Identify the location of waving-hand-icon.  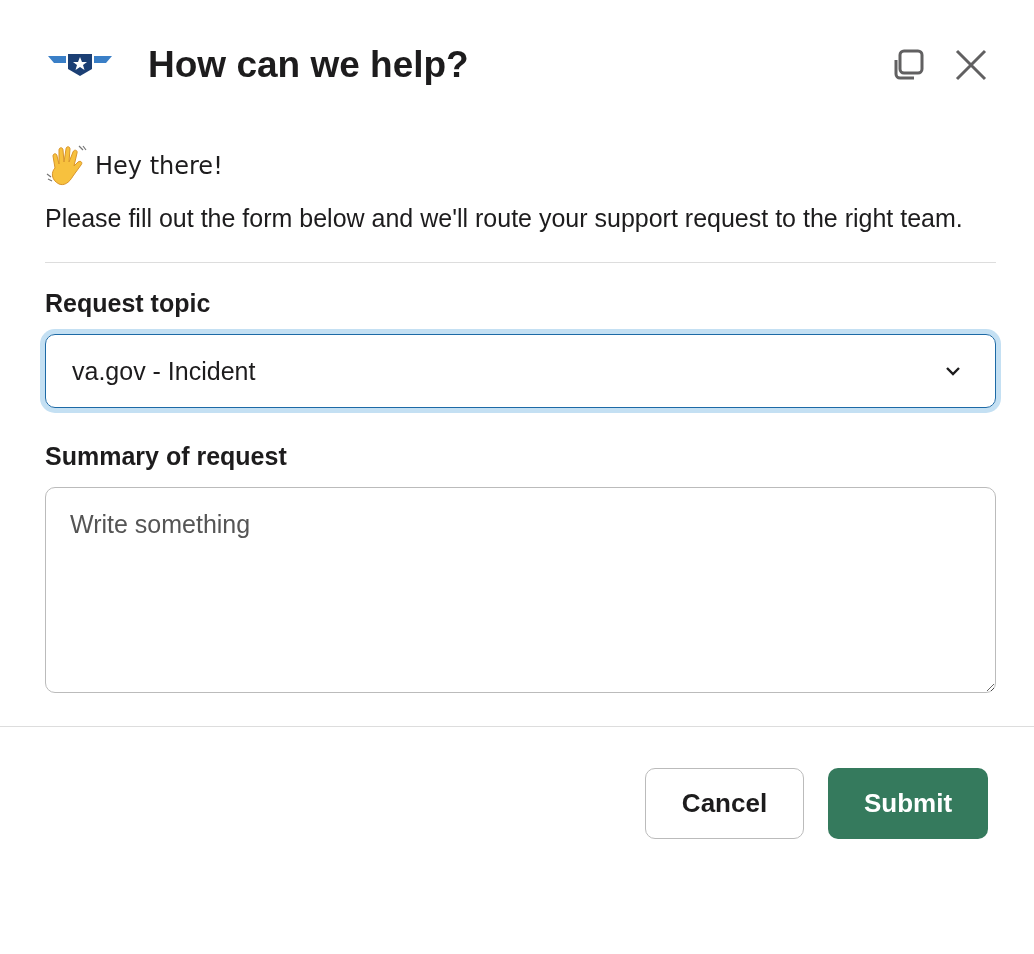
(67, 166).